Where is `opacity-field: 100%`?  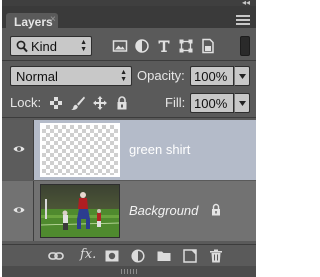 opacity-field: 100% is located at coordinates (212, 76).